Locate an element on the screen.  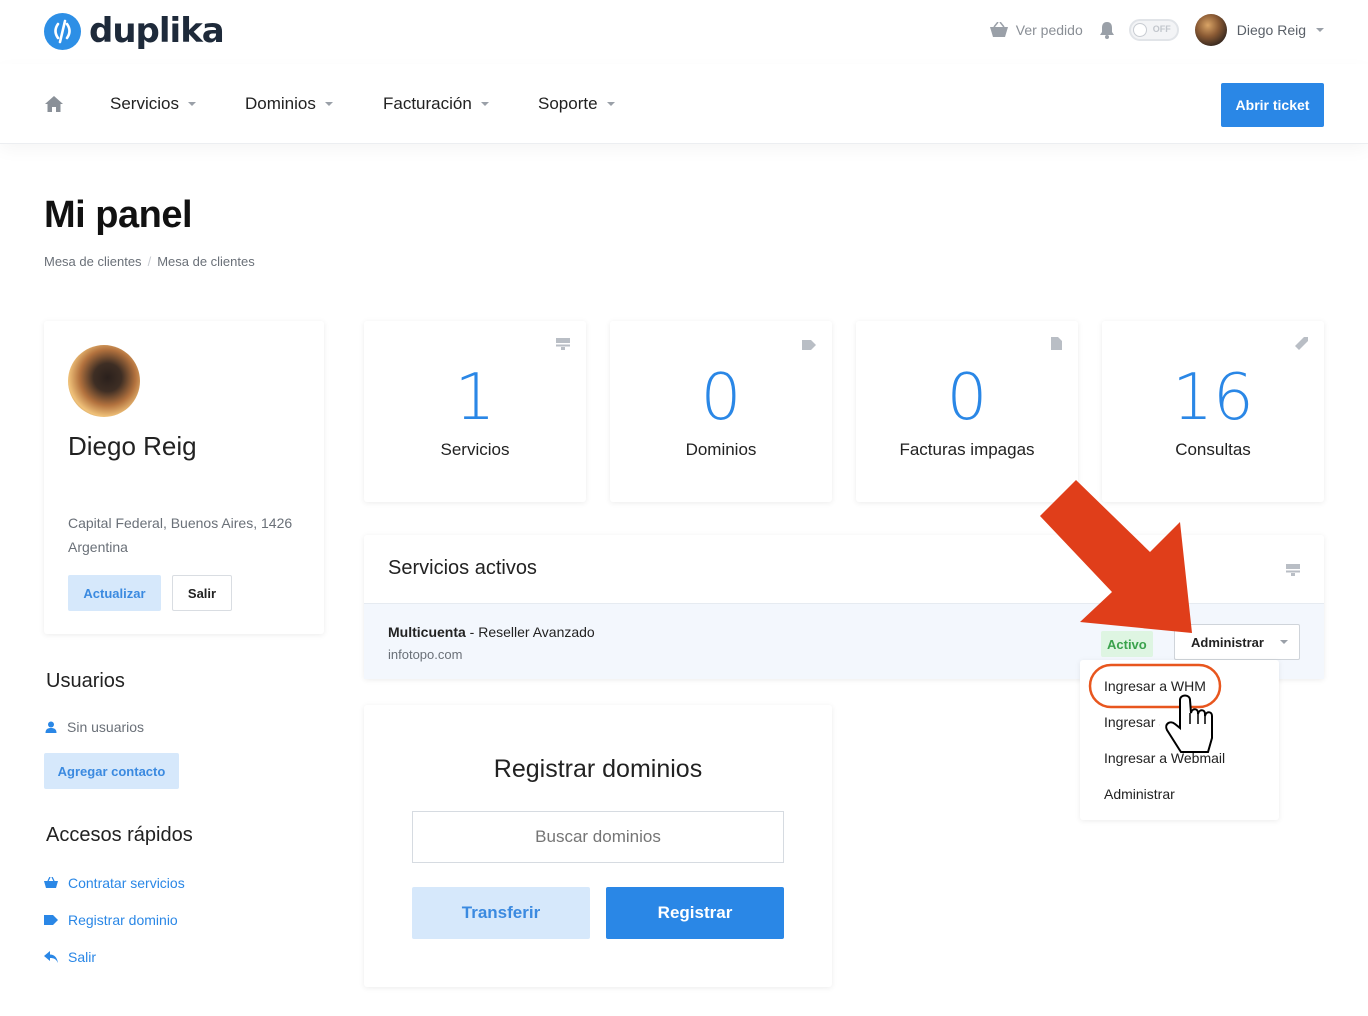
breadcrumb: Mesa de clientes / Mesa de clientes is located at coordinates (149, 261).